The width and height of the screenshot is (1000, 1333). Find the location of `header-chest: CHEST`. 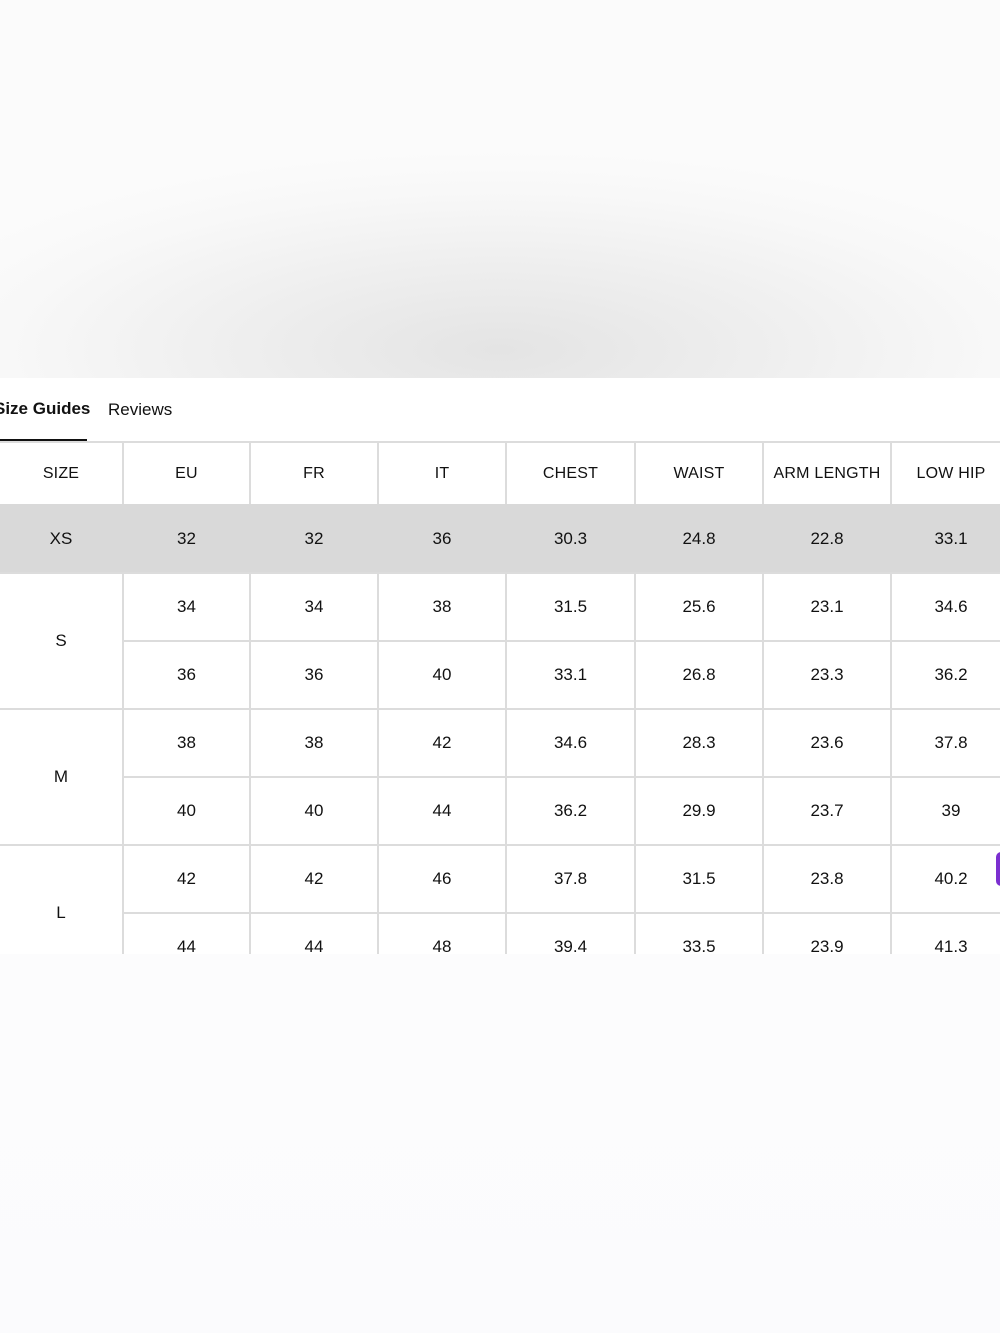

header-chest: CHEST is located at coordinates (569, 472).